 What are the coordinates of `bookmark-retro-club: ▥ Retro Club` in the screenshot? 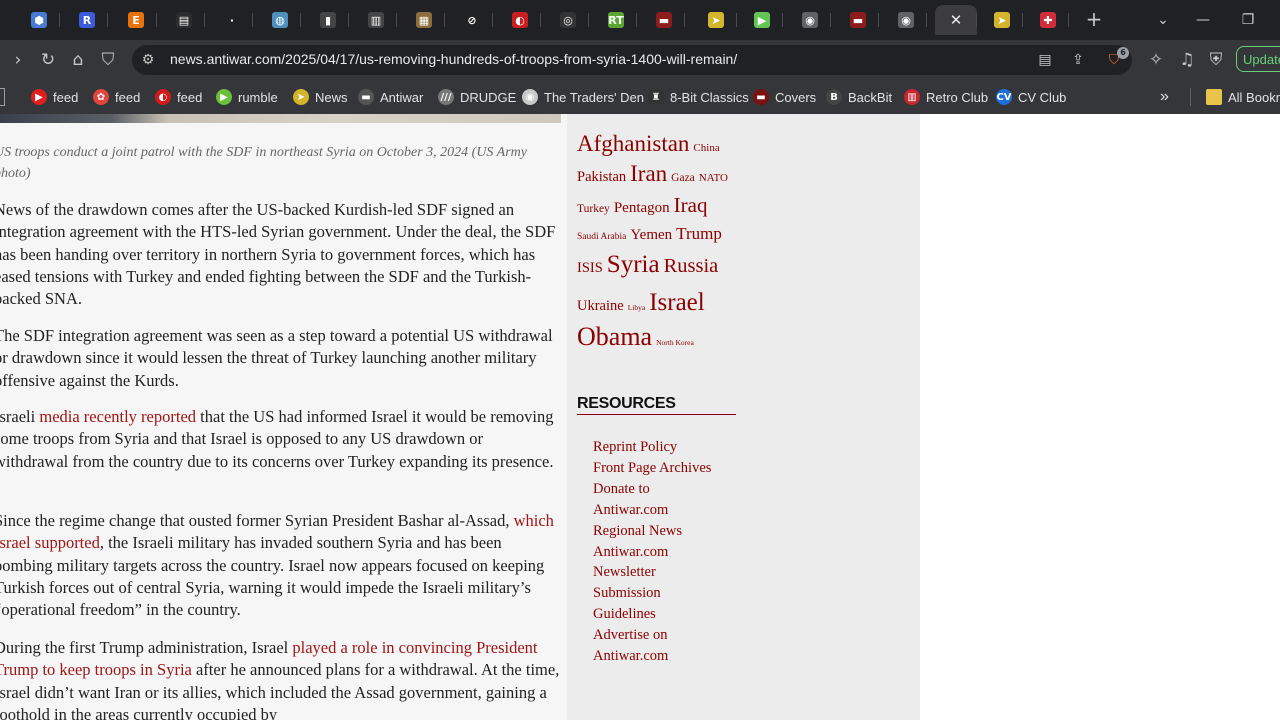 It's located at (946, 97).